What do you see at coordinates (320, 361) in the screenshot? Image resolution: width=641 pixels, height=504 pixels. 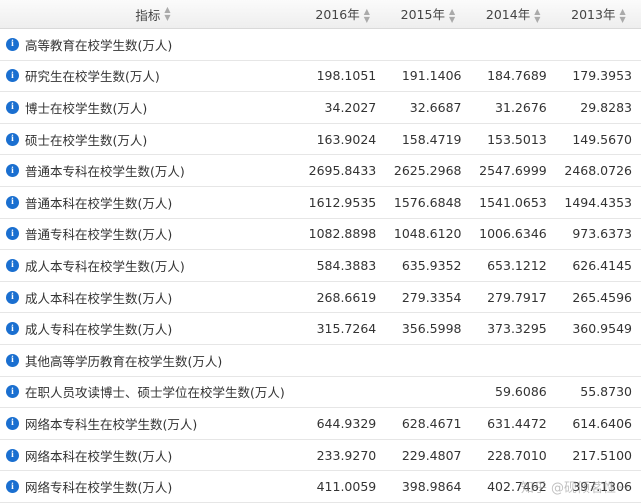 I see `table-row: i 其他高等学历教育在校学生数(万人)` at bounding box center [320, 361].